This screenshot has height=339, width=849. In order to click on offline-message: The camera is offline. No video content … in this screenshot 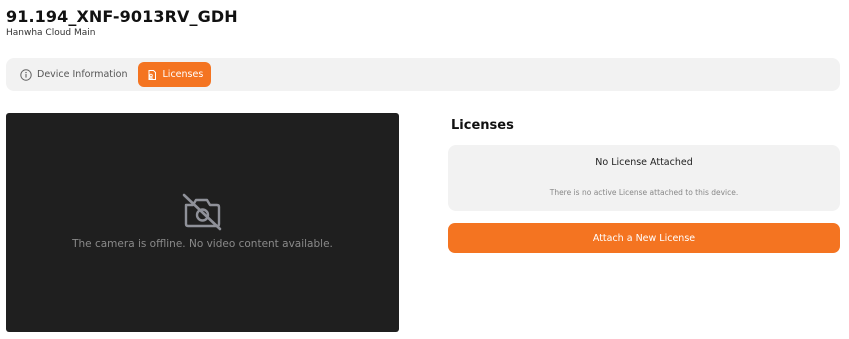, I will do `click(202, 244)`.